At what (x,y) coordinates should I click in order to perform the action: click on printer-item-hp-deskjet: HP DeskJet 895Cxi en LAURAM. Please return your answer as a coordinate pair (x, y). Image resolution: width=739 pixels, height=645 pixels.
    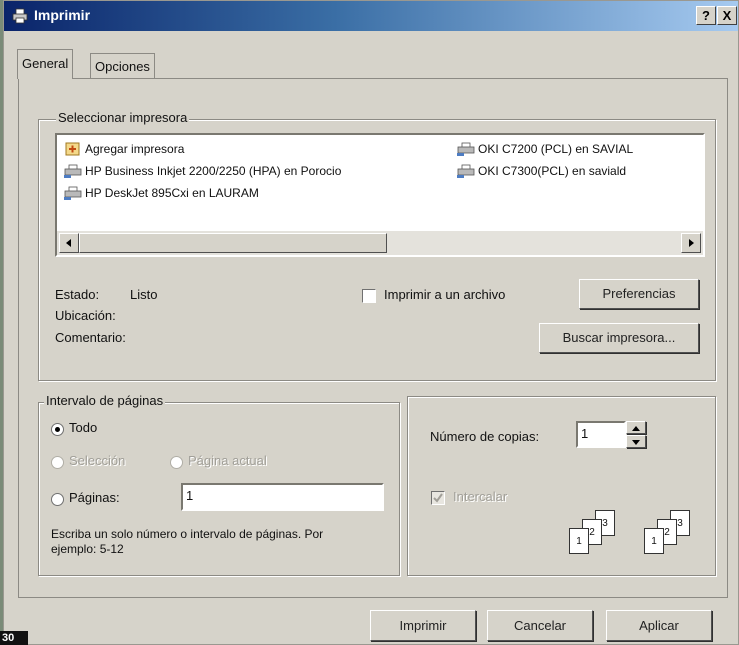
    Looking at the image, I should click on (161, 193).